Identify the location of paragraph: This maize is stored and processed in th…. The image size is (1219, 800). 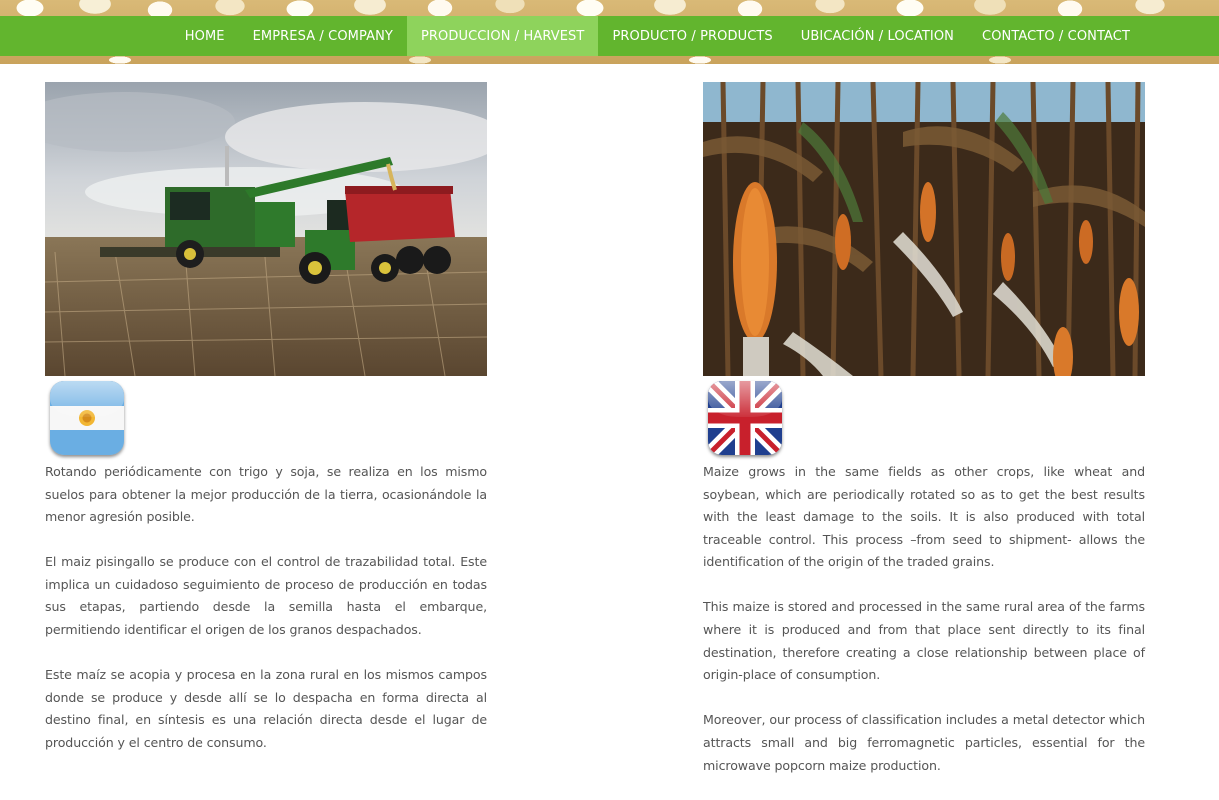
(924, 641).